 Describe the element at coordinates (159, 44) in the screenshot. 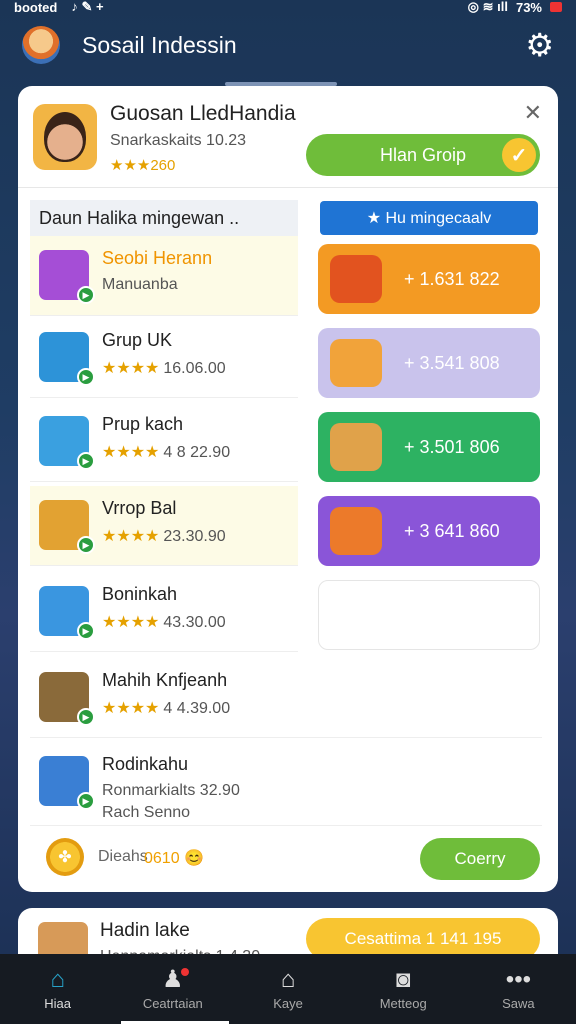

I see `app-title: Sosail Indessin` at that location.